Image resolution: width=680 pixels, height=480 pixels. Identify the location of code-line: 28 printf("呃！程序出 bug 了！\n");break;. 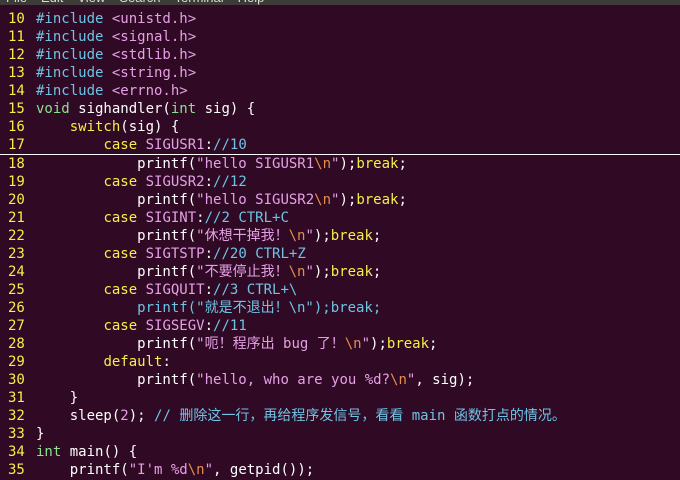
(340, 344).